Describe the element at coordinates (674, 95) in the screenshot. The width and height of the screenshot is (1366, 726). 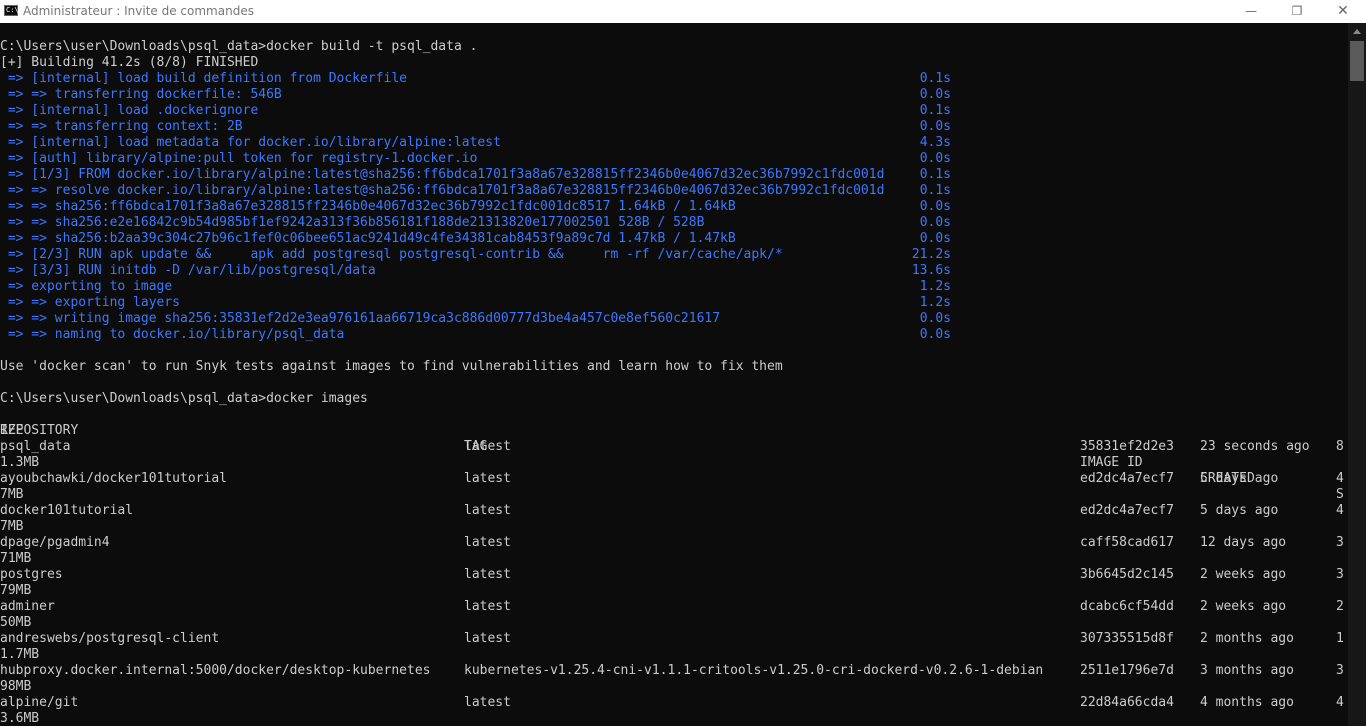
I see `build-step: => => transferring dockerfile: 546B 0.0s` at that location.